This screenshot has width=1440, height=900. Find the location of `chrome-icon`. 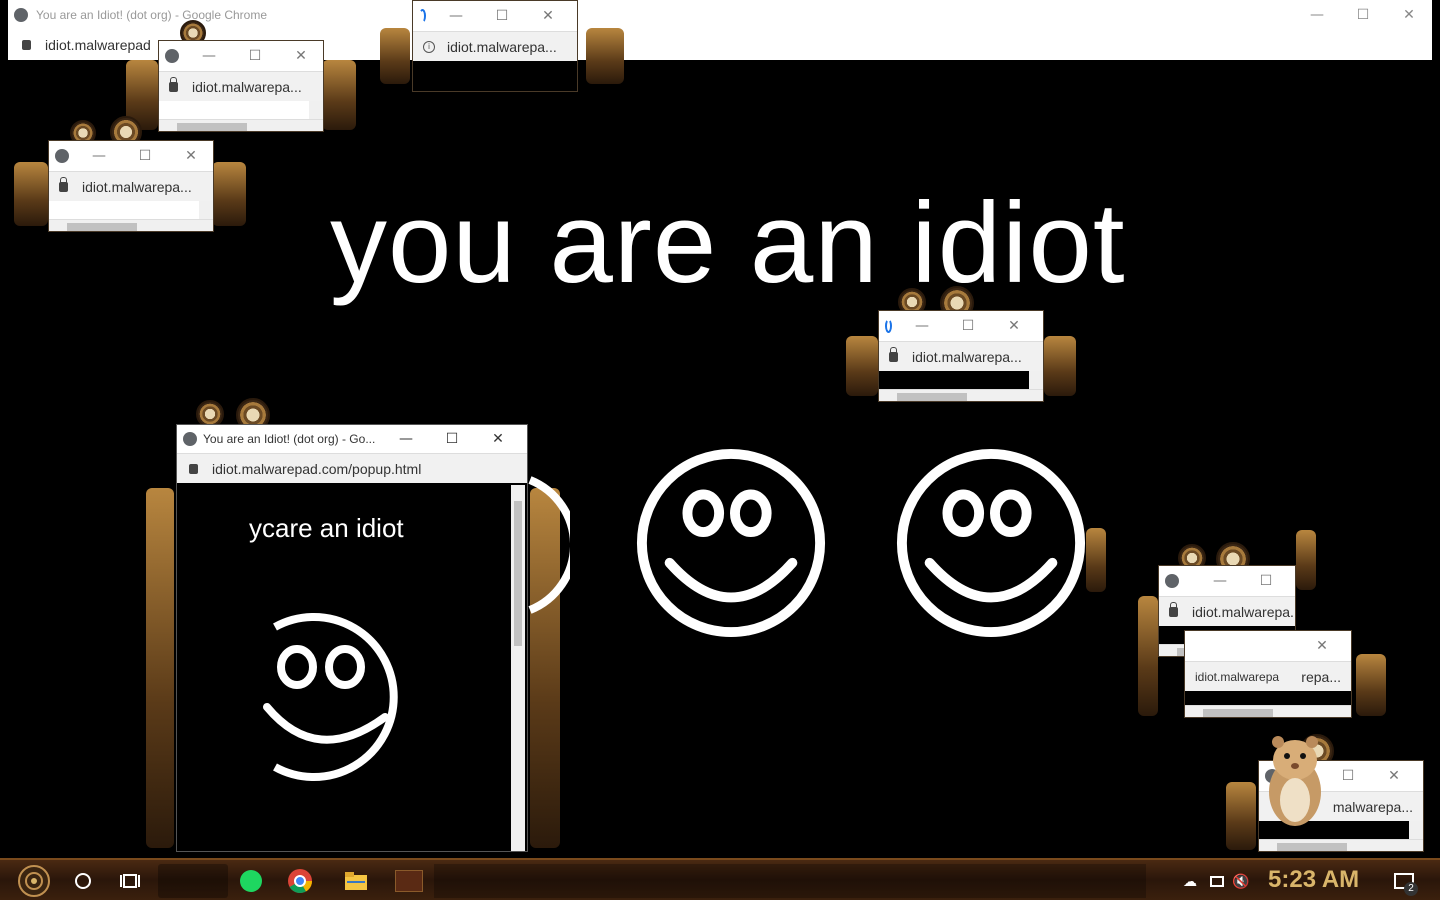

chrome-icon is located at coordinates (300, 881).